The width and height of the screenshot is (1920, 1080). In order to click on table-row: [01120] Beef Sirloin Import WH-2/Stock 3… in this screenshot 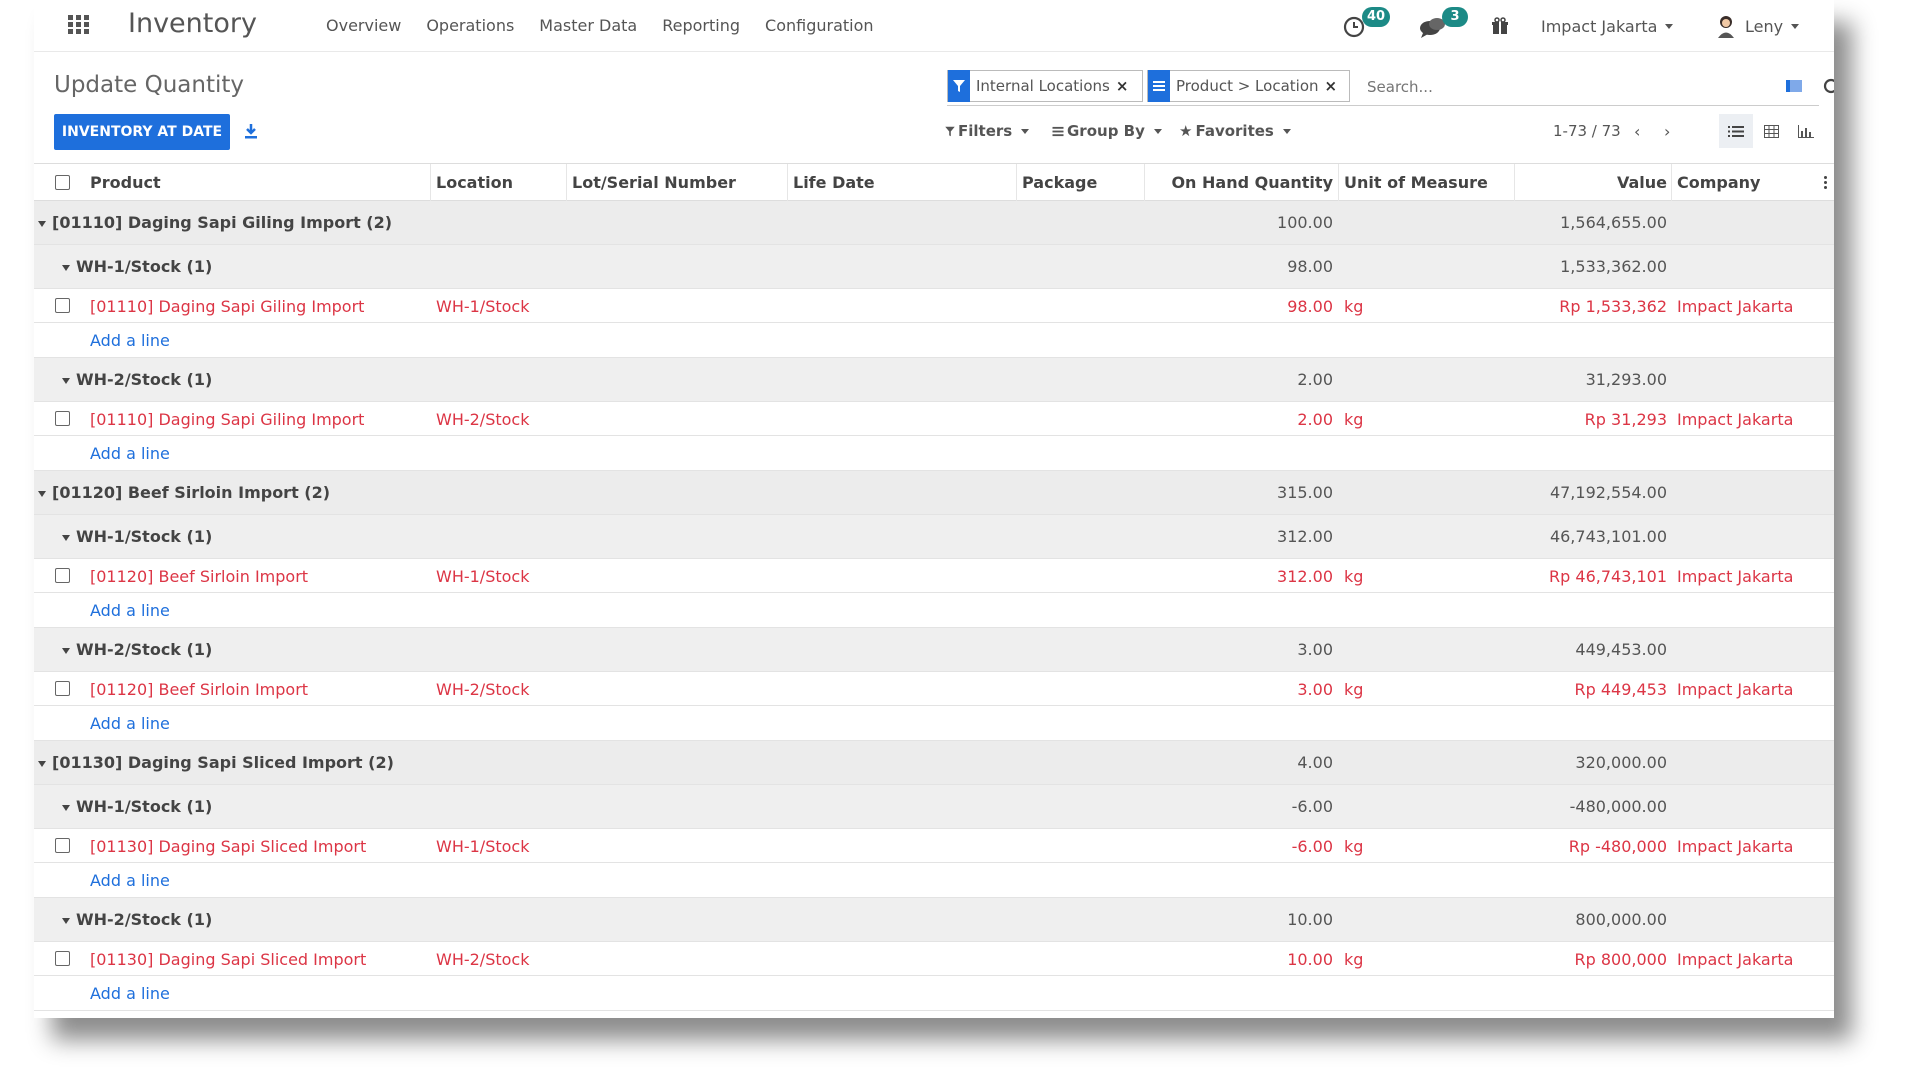, I will do `click(934, 689)`.